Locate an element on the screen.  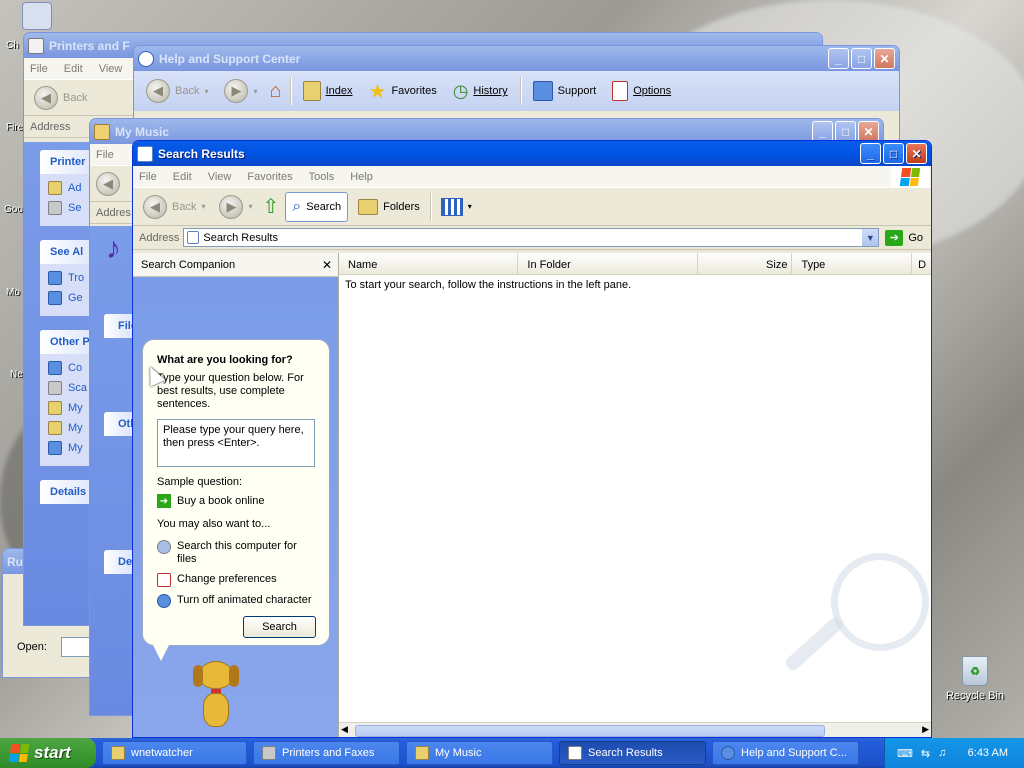
desktop-icon-ch is located at coordinates (37, 16).